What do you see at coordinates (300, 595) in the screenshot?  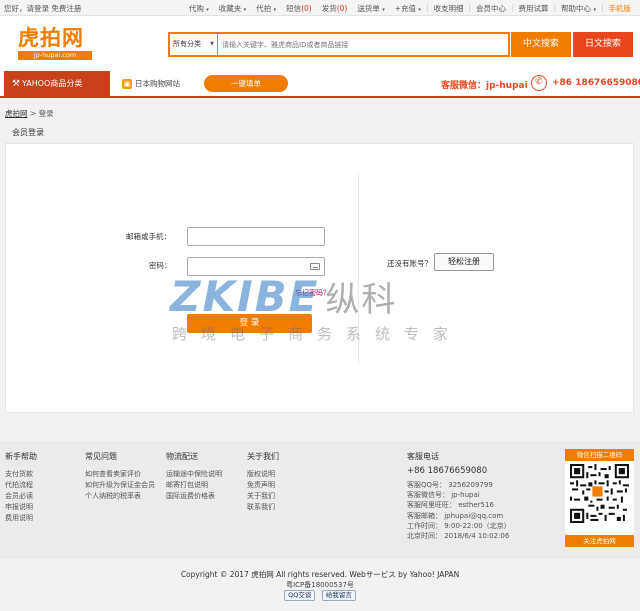 I see `qq-chat-badge: QQ交谈` at bounding box center [300, 595].